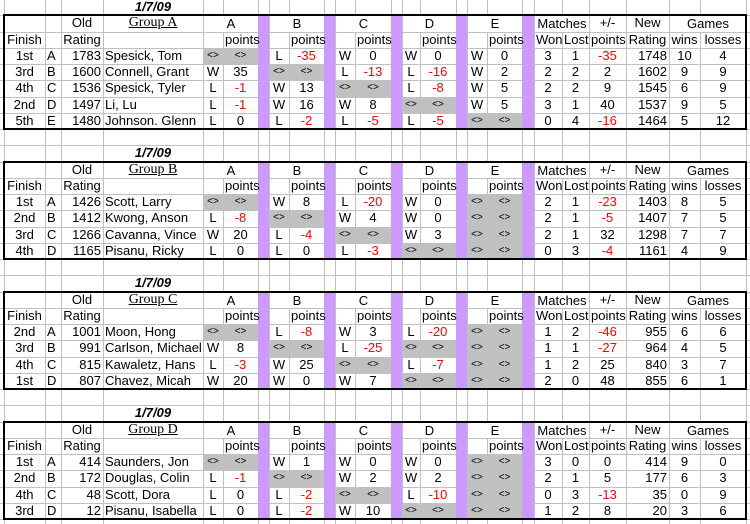  What do you see at coordinates (684, 250) in the screenshot?
I see `games-wins-cell: 4` at bounding box center [684, 250].